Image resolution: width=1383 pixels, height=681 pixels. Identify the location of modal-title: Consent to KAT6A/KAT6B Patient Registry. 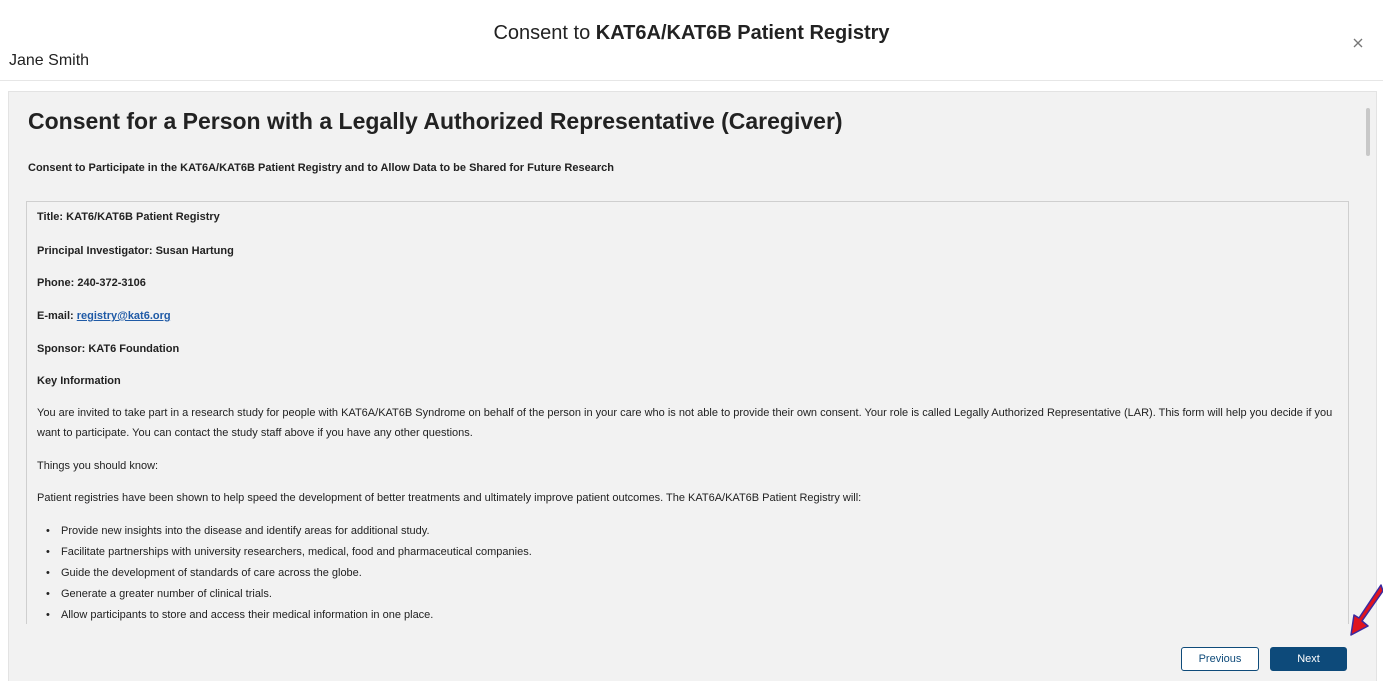
(691, 33).